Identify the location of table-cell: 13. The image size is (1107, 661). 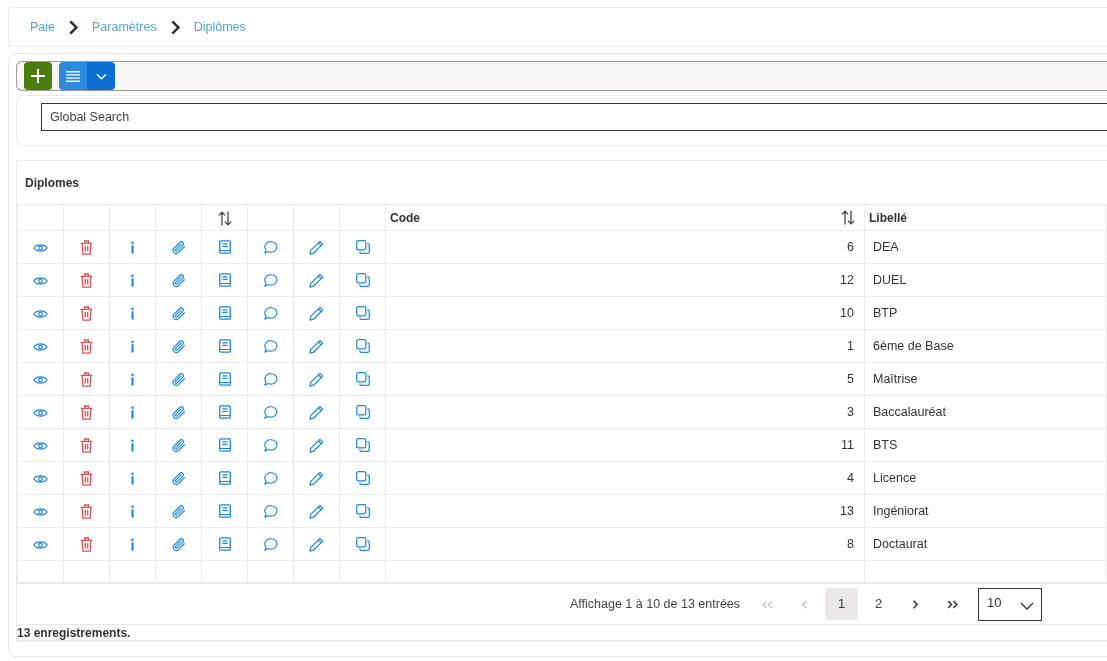
(625, 511).